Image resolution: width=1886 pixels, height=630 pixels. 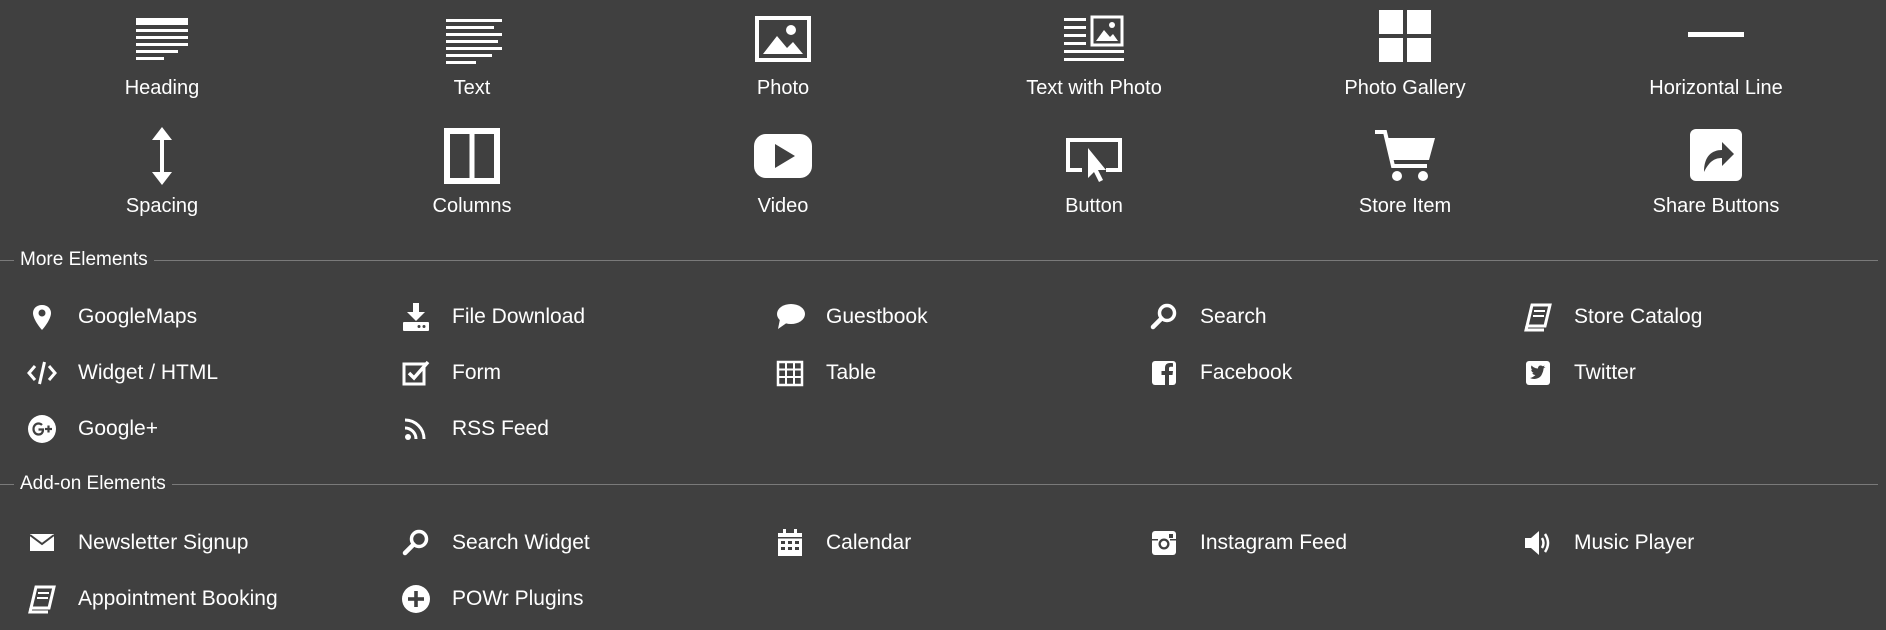 I want to click on element-search-widget: Search Widget, so click(x=554, y=542).